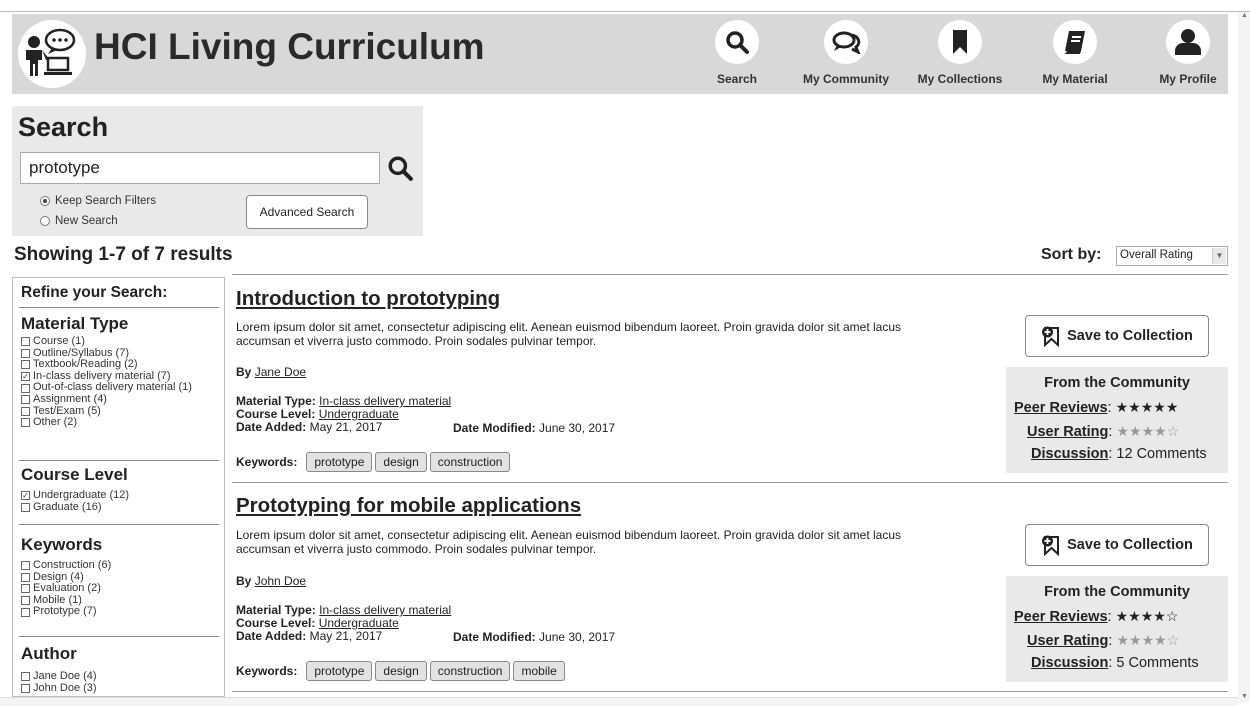 Image resolution: width=1250 pixels, height=706 pixels. What do you see at coordinates (75, 323) in the screenshot?
I see `facet-title-material-type: Material Type` at bounding box center [75, 323].